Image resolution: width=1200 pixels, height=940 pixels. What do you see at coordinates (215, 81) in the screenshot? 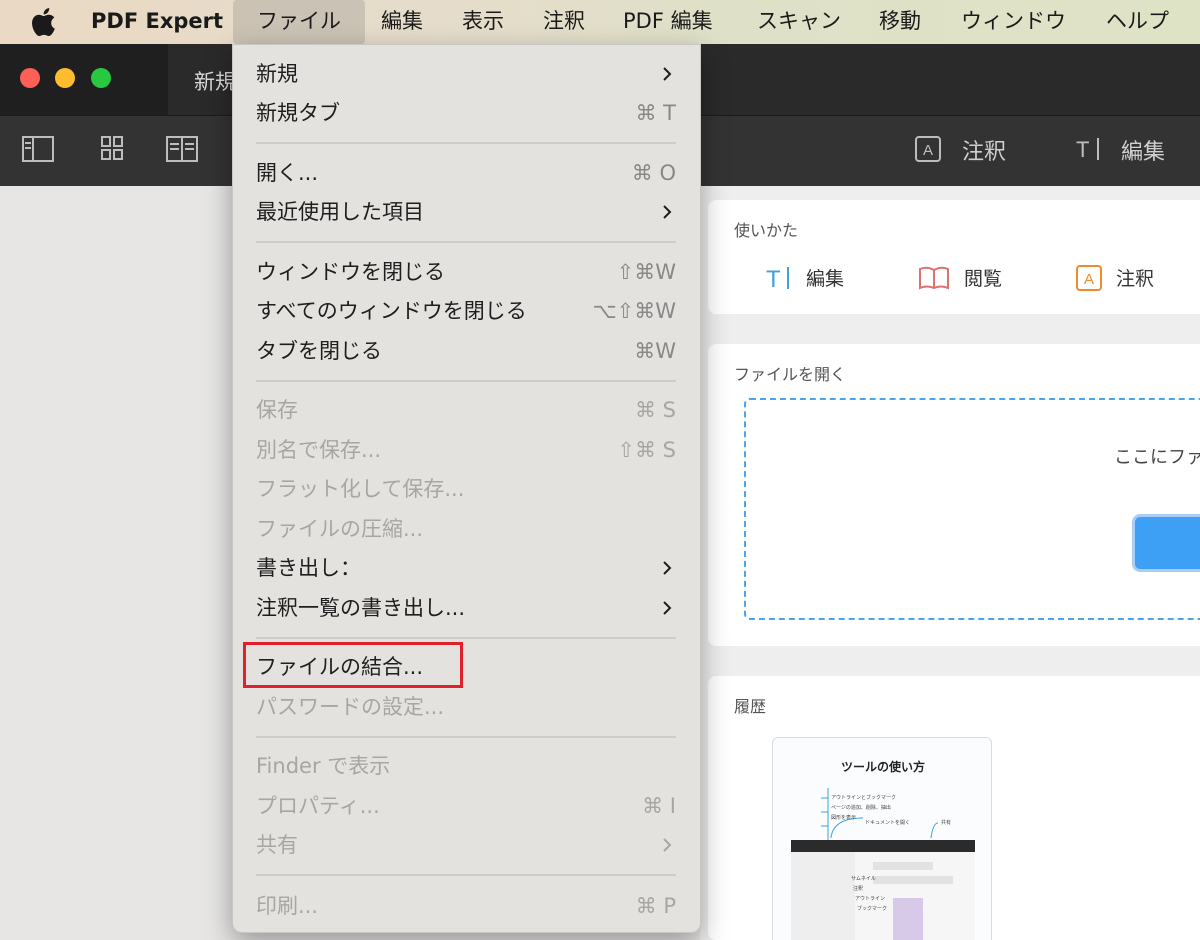
I see `document-tab: 新規` at bounding box center [215, 81].